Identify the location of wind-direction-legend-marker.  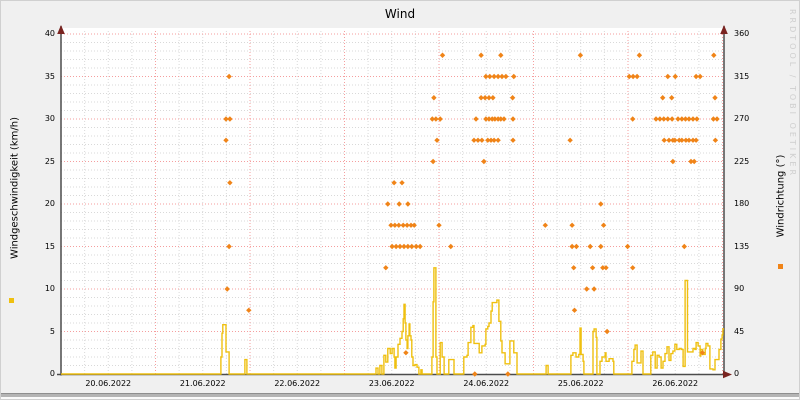
(780, 266).